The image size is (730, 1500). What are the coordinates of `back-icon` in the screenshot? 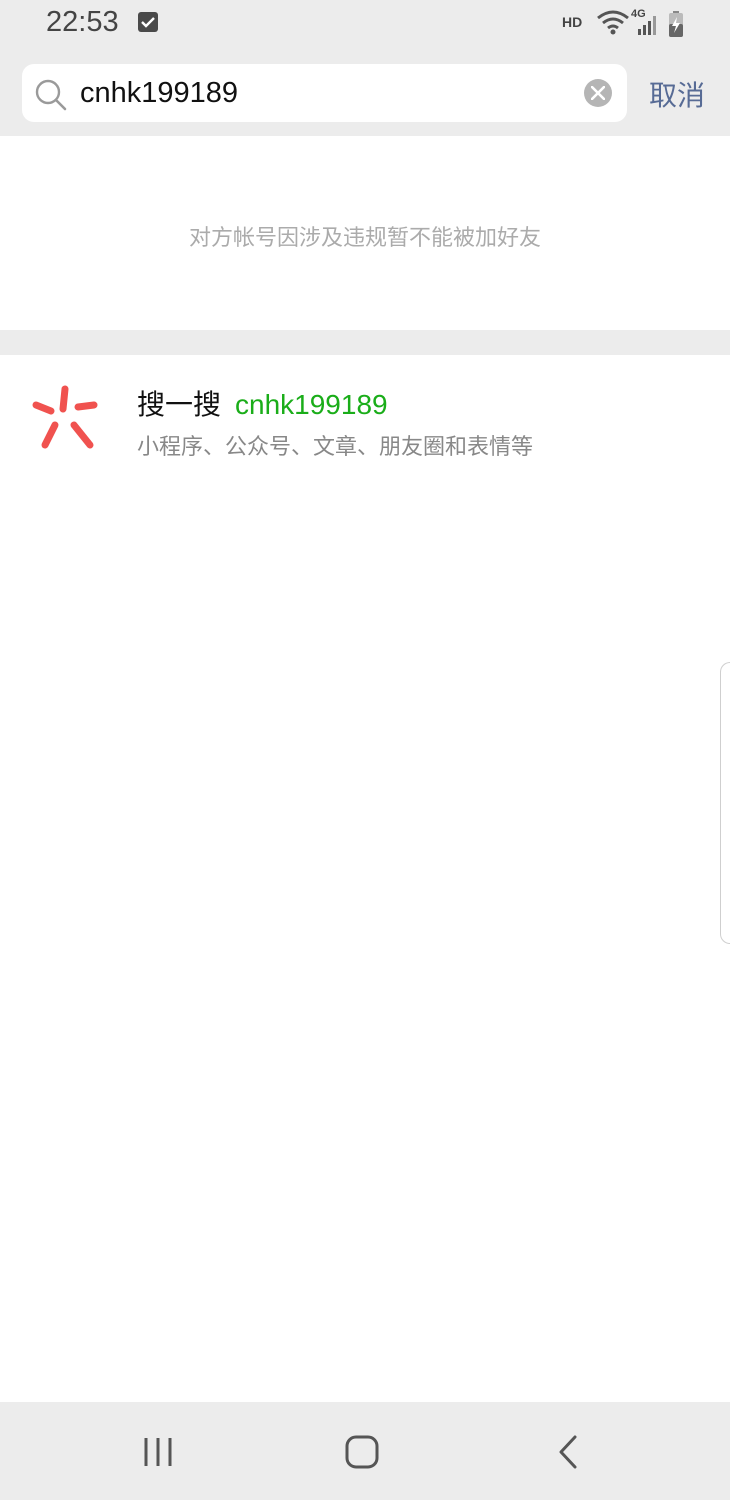 It's located at (568, 1454).